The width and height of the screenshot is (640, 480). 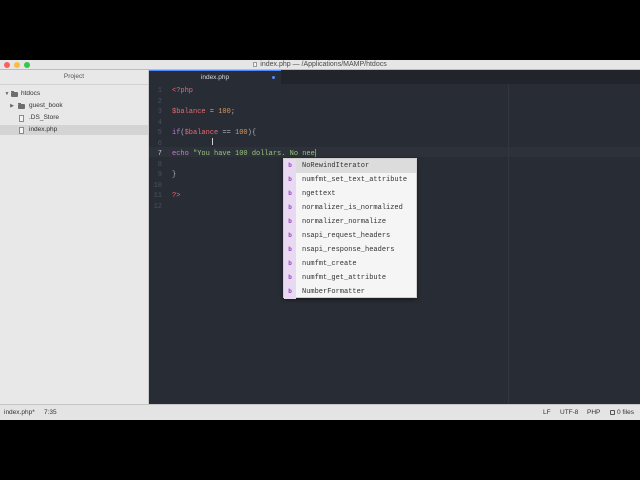 What do you see at coordinates (159, 133) in the screenshot?
I see `line-number: 5` at bounding box center [159, 133].